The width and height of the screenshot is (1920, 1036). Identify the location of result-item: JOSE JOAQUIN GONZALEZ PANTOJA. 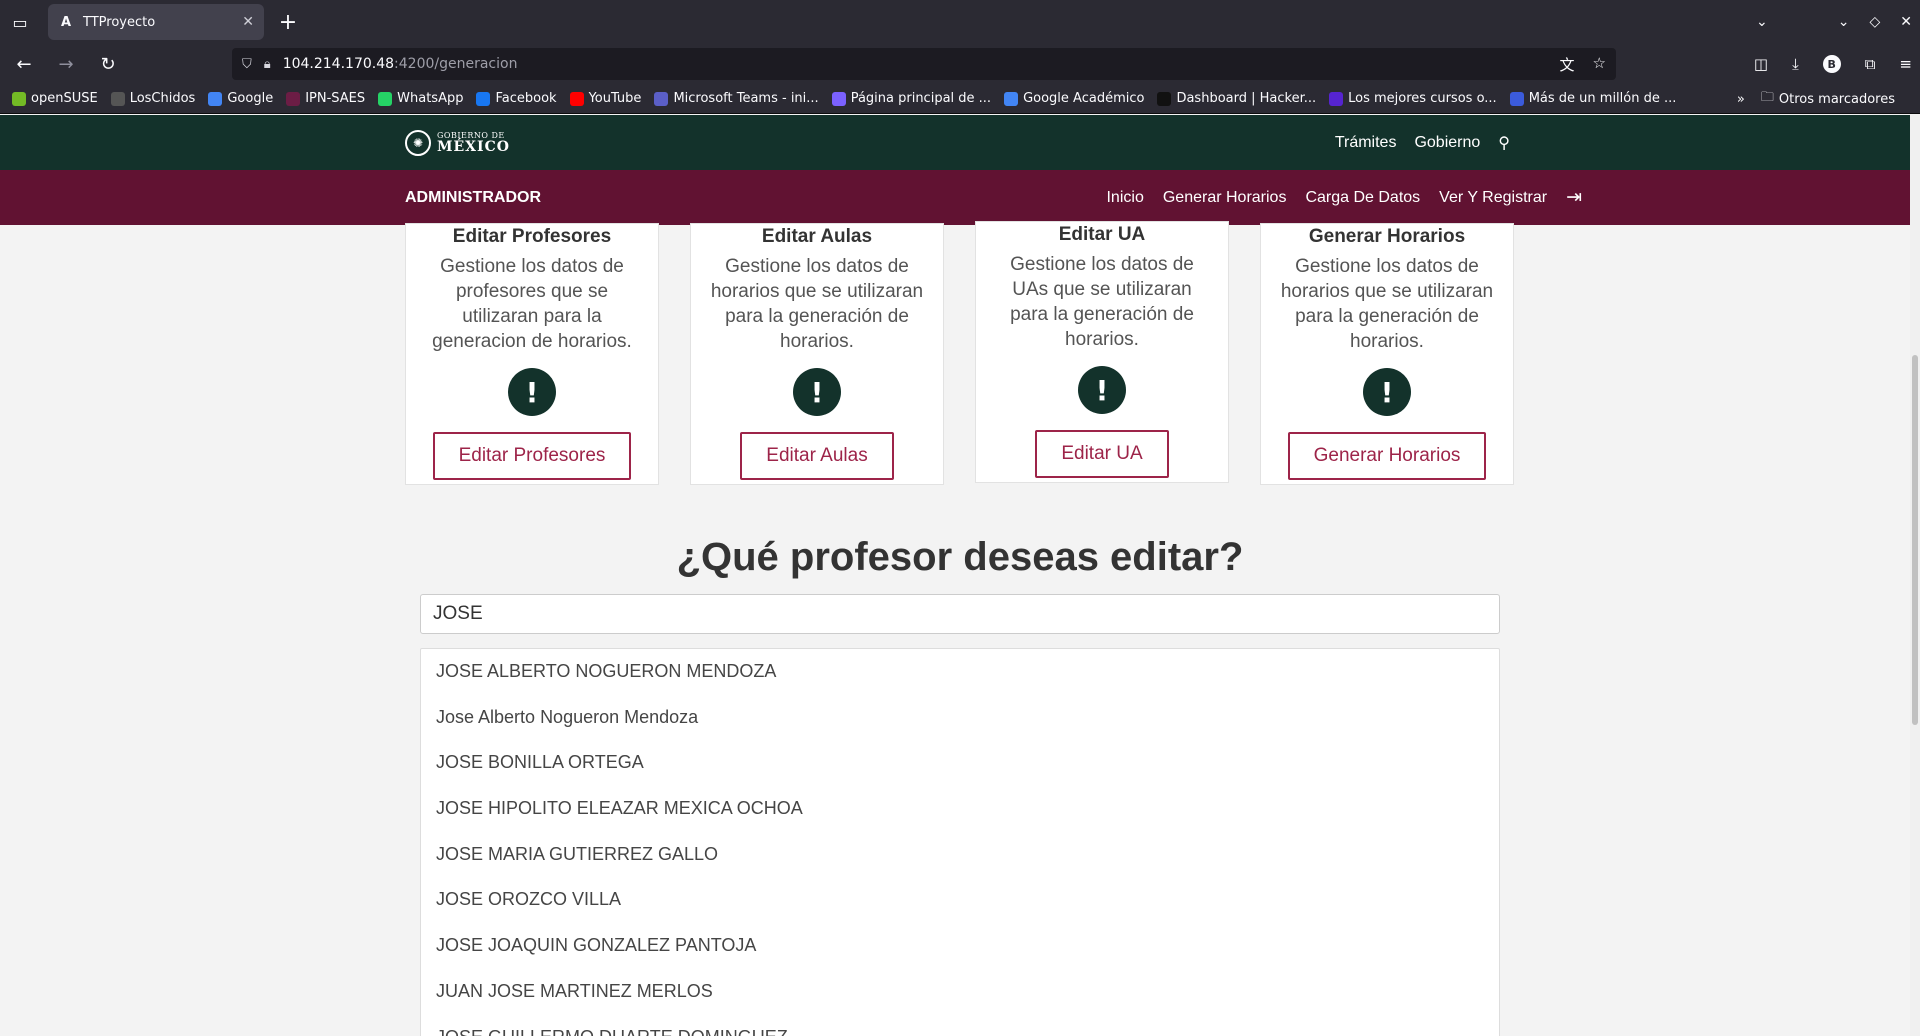
(960, 956).